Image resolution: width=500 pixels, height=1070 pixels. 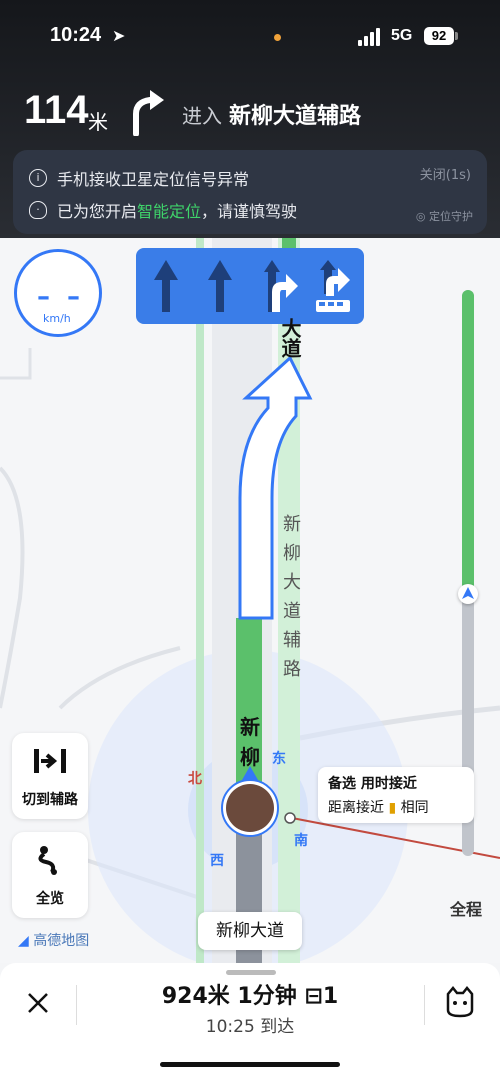 I want to click on compass-south: 南, so click(x=301, y=841).